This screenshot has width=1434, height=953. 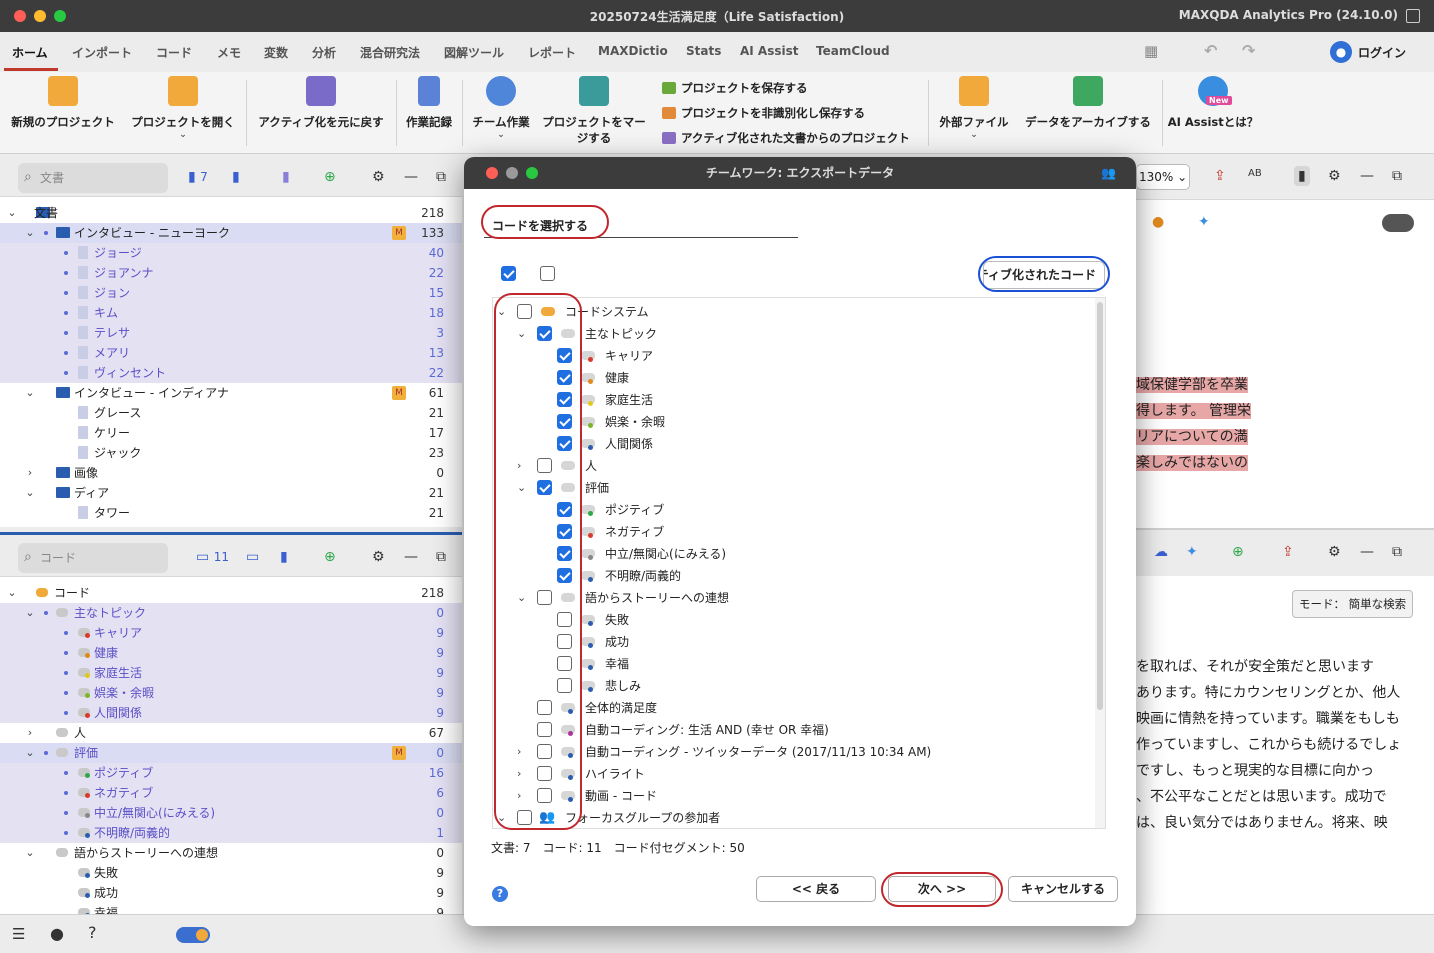 I want to click on code-tree-row: ⌄ 評価 M 0, so click(x=231, y=753).